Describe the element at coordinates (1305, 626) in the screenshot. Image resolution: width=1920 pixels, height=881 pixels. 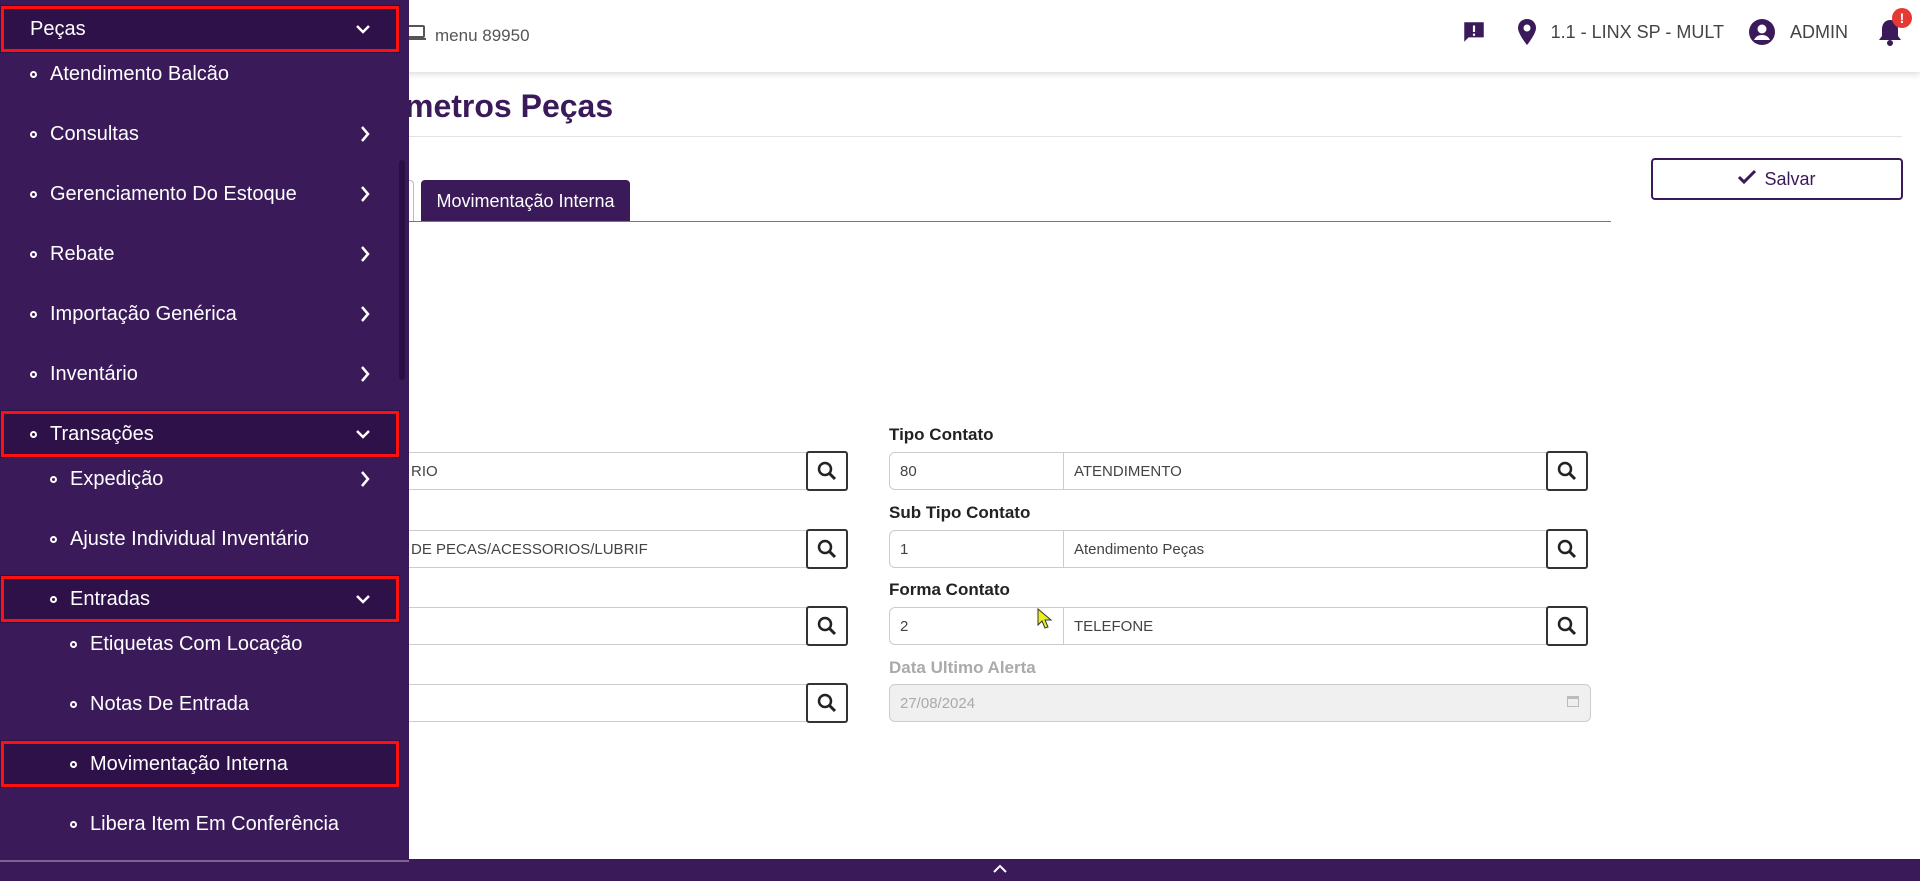
I see `forma-contato-desc: TELEFONE` at that location.